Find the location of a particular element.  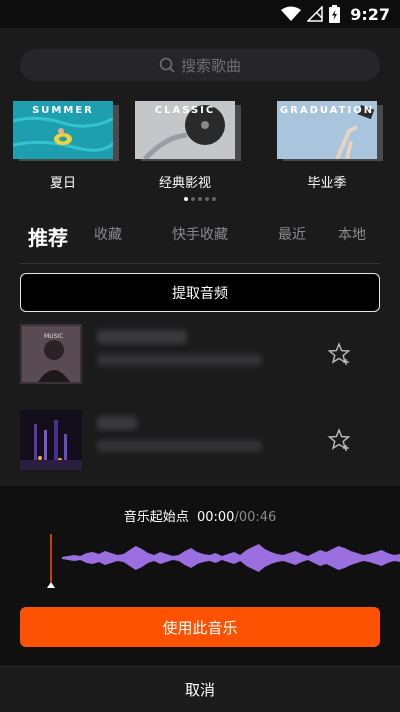

music-start-point: 音乐起始点 00:00/00:46 is located at coordinates (200, 515).